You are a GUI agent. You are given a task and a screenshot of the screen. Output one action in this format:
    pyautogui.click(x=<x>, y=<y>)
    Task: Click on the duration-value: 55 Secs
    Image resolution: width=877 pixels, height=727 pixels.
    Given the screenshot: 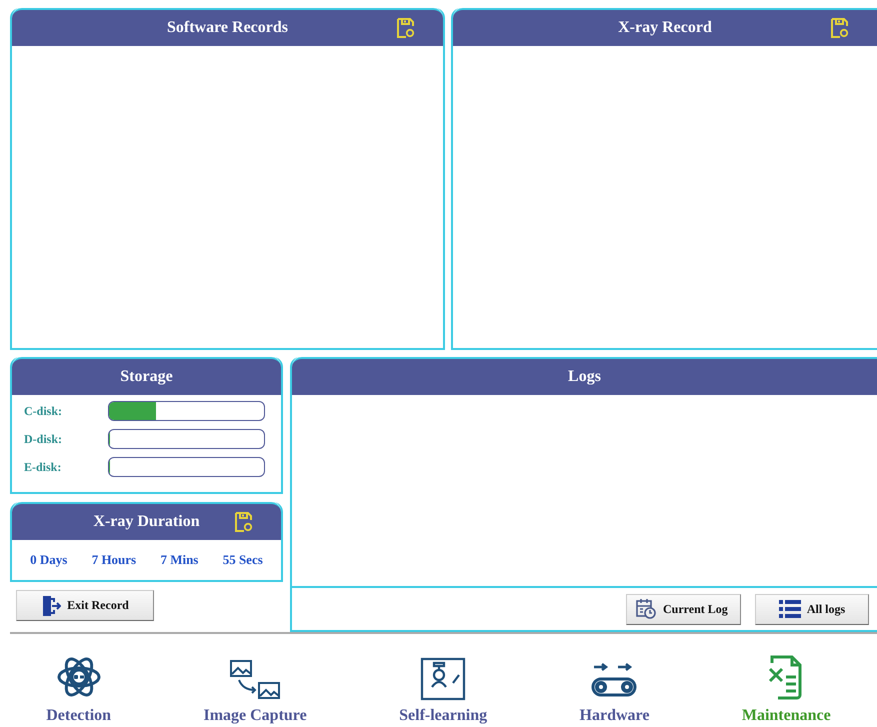 What is the action you would take?
    pyautogui.click(x=242, y=560)
    